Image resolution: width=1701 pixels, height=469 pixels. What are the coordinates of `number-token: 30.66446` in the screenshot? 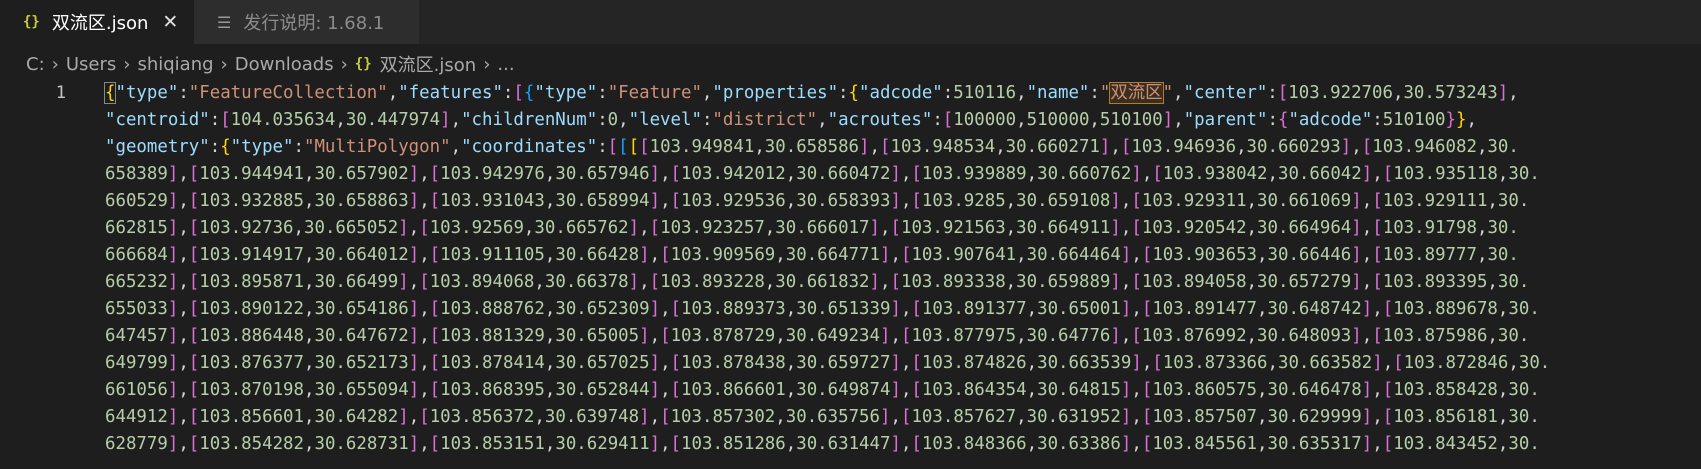 It's located at (1309, 255).